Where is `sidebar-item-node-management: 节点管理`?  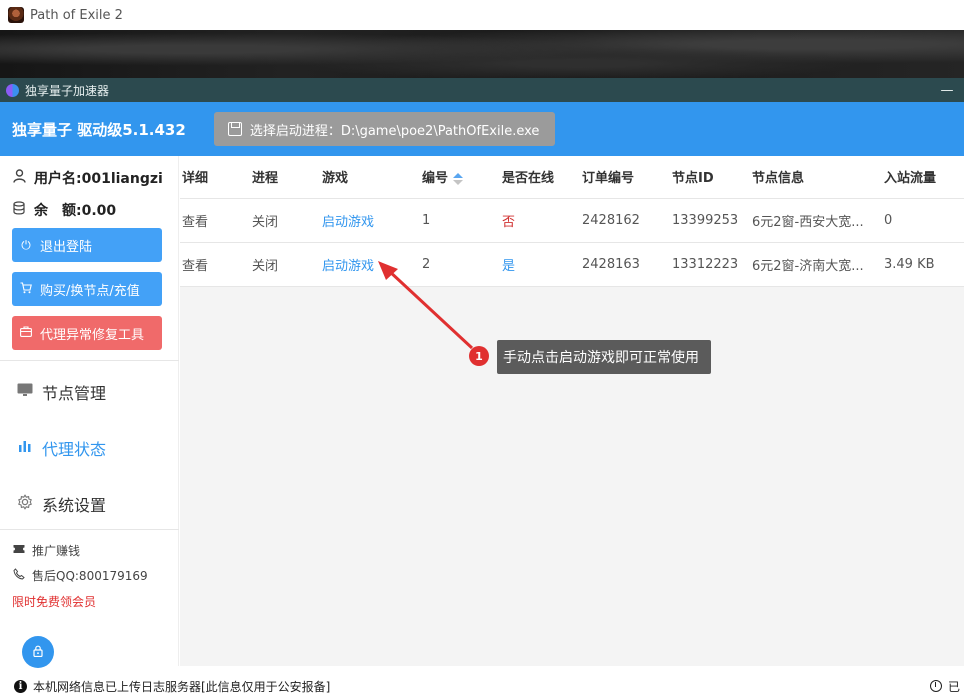 sidebar-item-node-management: 节点管理 is located at coordinates (61, 392).